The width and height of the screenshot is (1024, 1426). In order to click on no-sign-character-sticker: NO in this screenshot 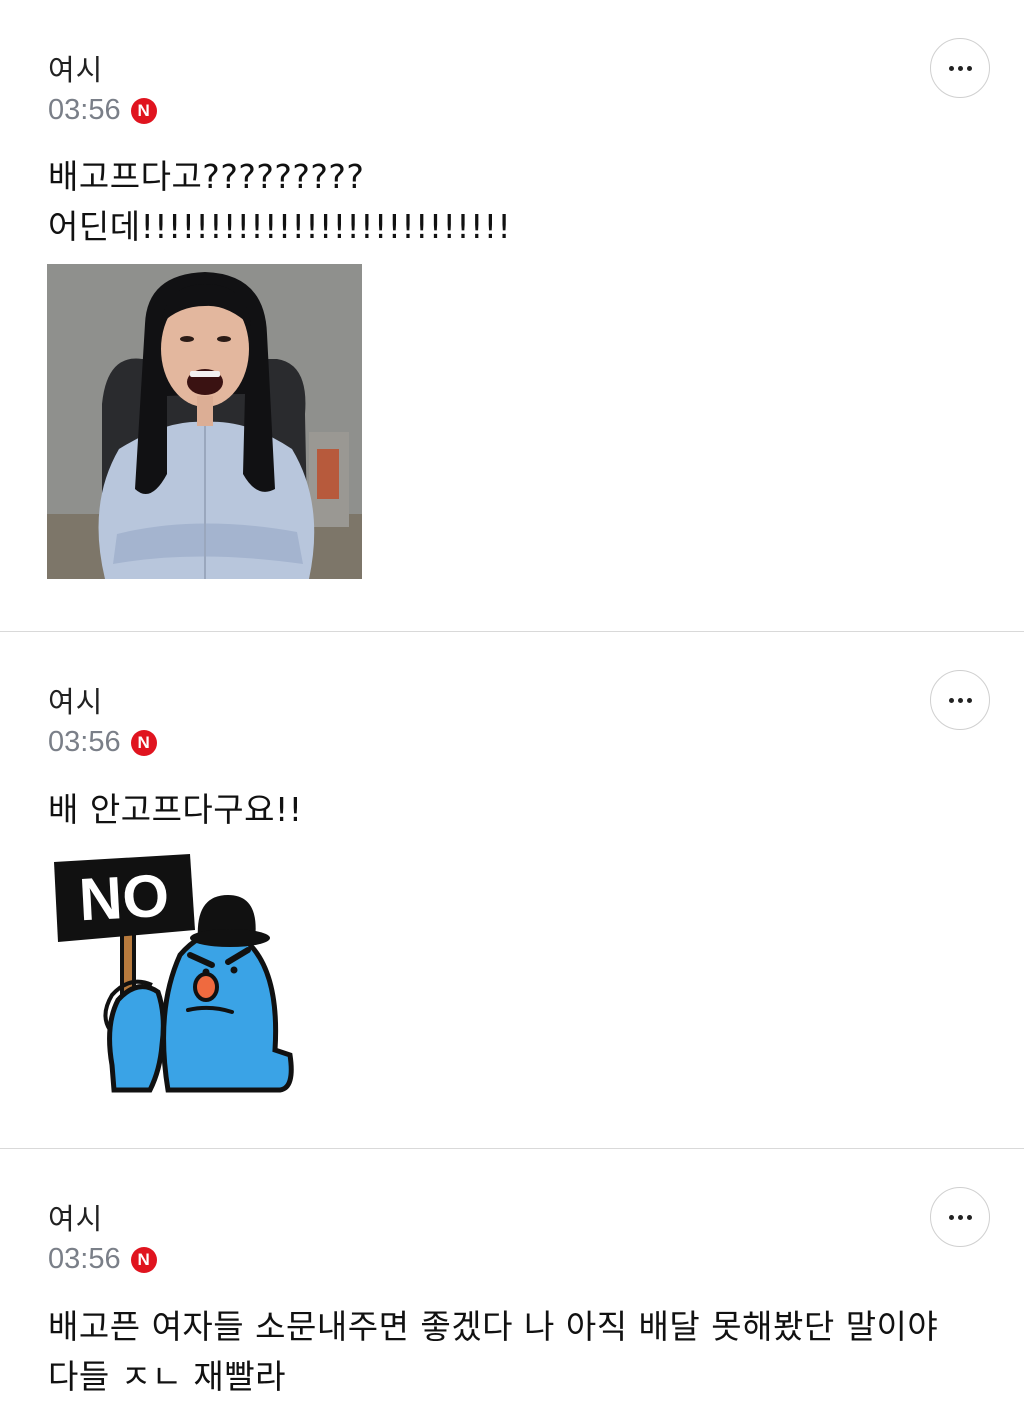, I will do `click(174, 973)`.